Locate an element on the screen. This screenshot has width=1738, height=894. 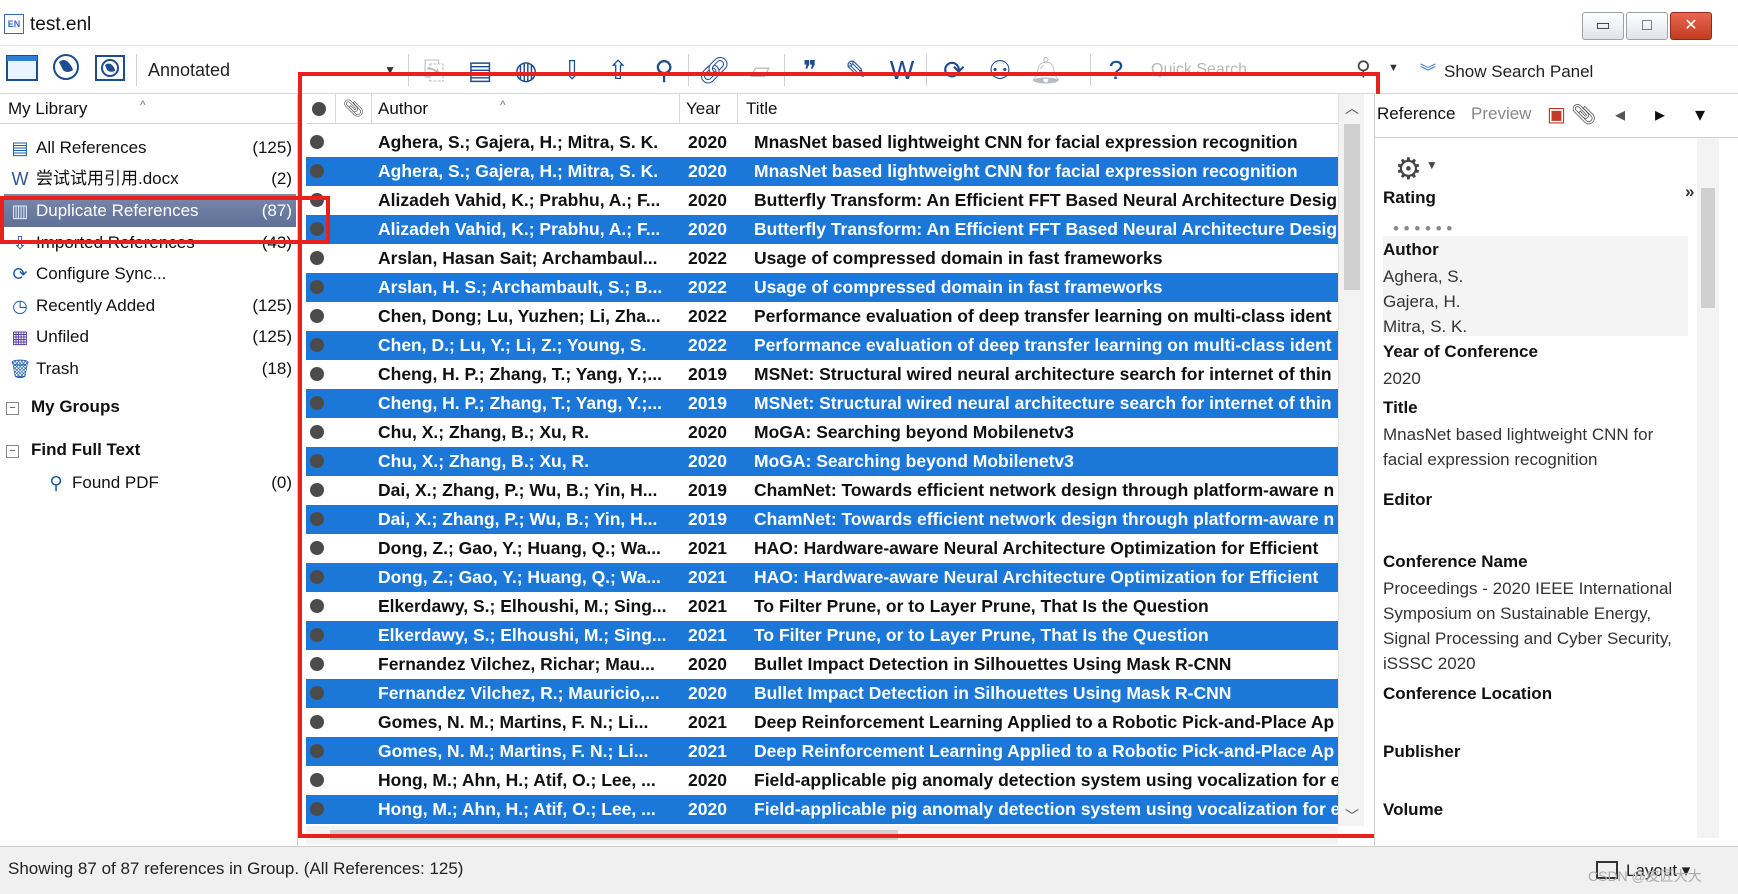
clock-icon: ◷ is located at coordinates (20, 306).